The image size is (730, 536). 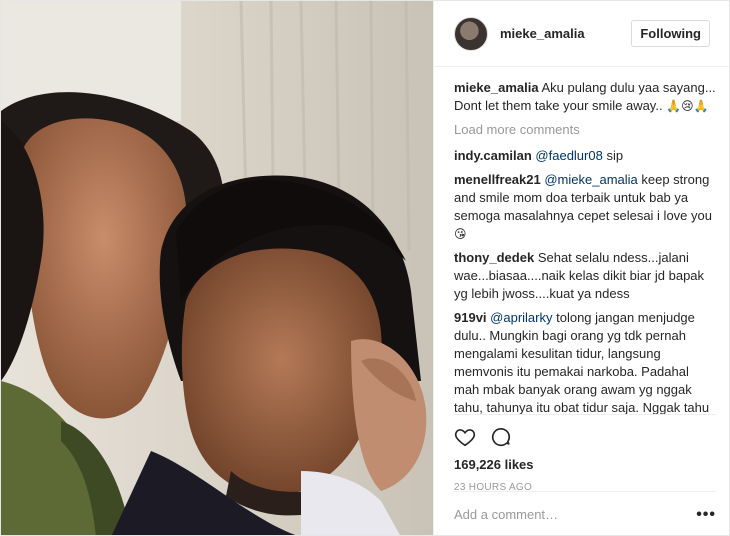 What do you see at coordinates (613, 155) in the screenshot?
I see `comment-text: sip` at bounding box center [613, 155].